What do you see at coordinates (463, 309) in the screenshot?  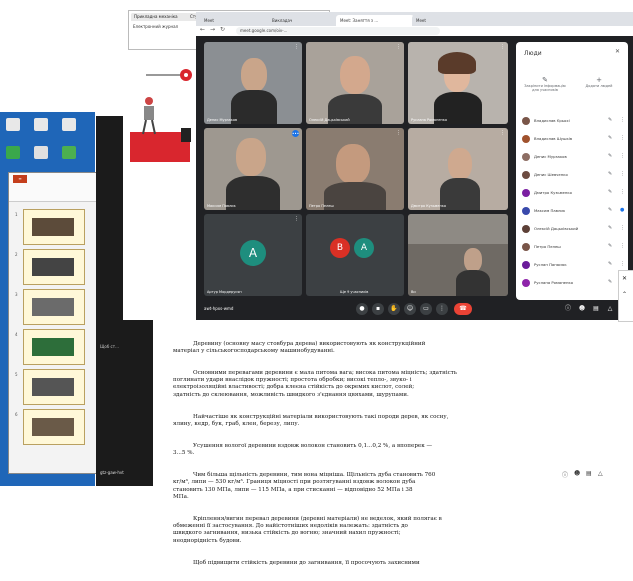 I see `hangup-icon: ☎` at bounding box center [463, 309].